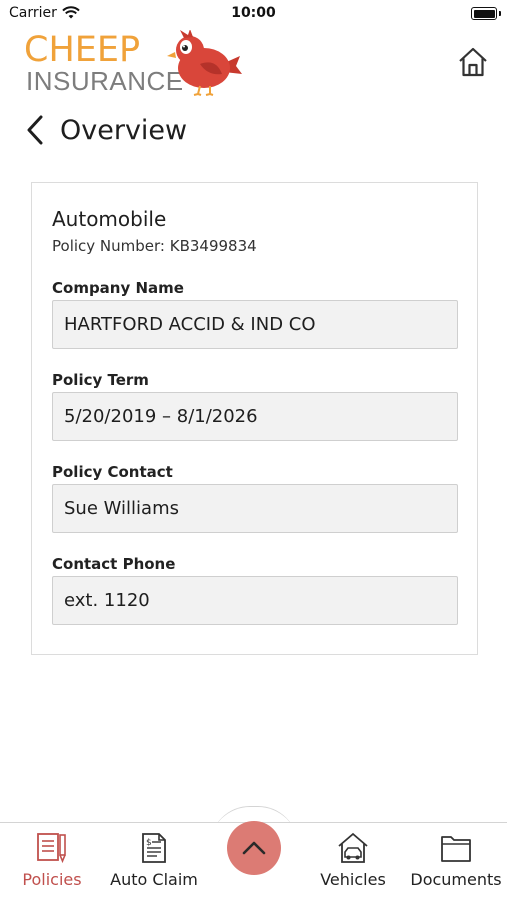 This screenshot has width=507, height=900. Describe the element at coordinates (255, 324) in the screenshot. I see `company-name-field: HARTFORD ACCID & IND CO` at that location.